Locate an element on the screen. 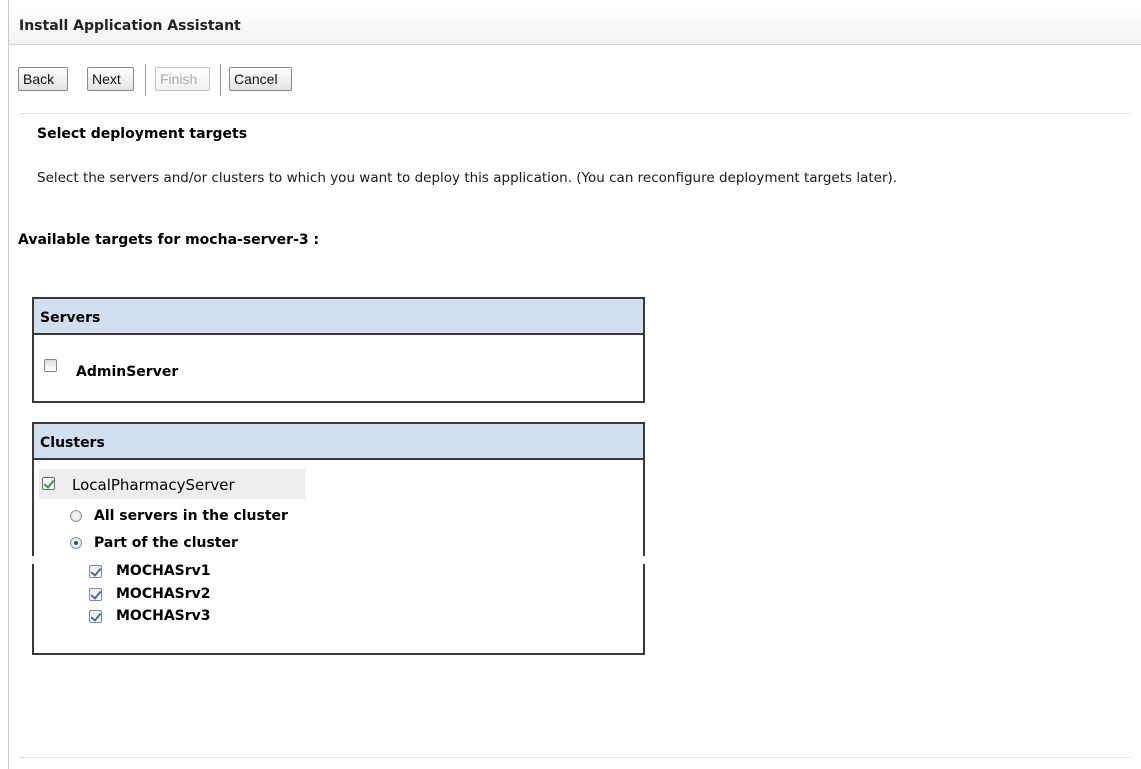 The height and width of the screenshot is (769, 1141). mochasrv2-label: MOCHASrv2 is located at coordinates (163, 594).